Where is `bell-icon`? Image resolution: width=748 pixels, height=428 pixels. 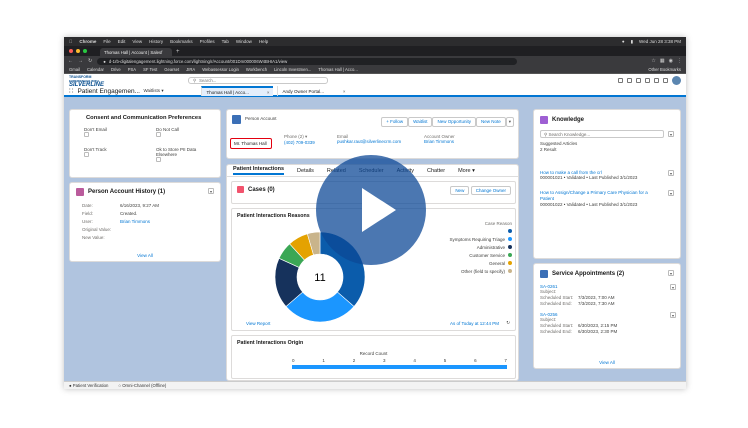
bell-icon is located at coordinates (665, 80).